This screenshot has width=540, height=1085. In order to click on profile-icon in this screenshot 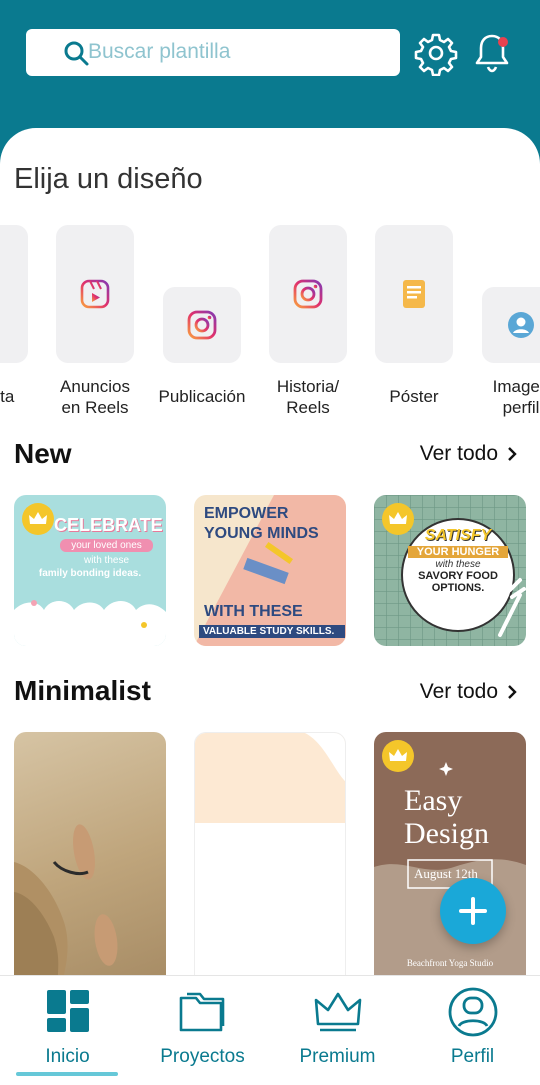, I will do `click(472, 1012)`.